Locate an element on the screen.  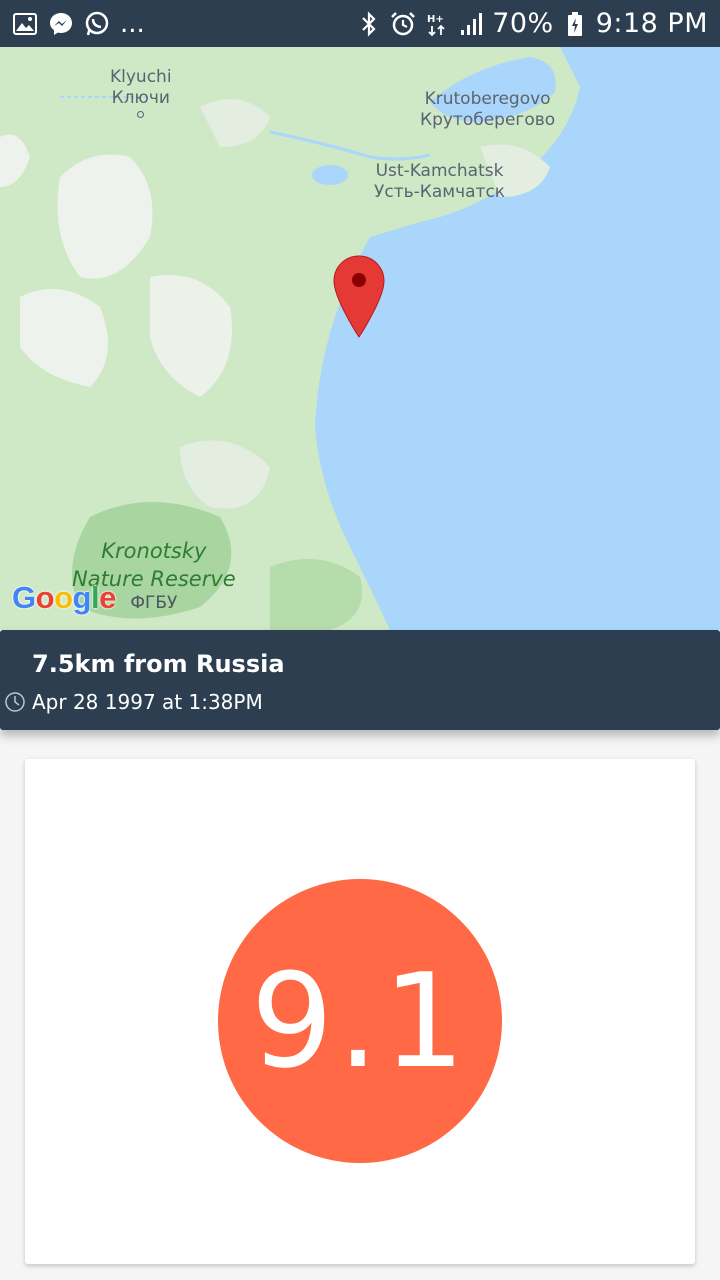
map-label-krutoberegovo: Krutoberegovo Крутоберегово is located at coordinates (487, 110).